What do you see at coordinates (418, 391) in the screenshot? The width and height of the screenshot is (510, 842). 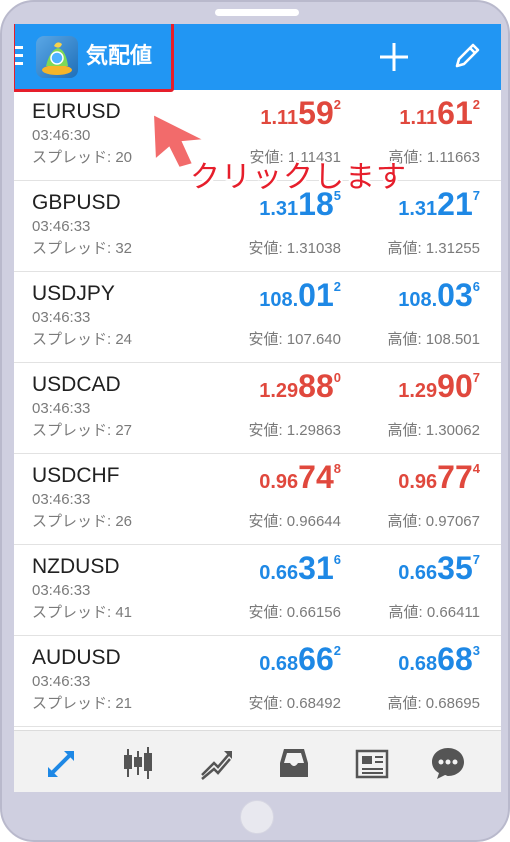 I see `ask-price-prefix: 1.29` at bounding box center [418, 391].